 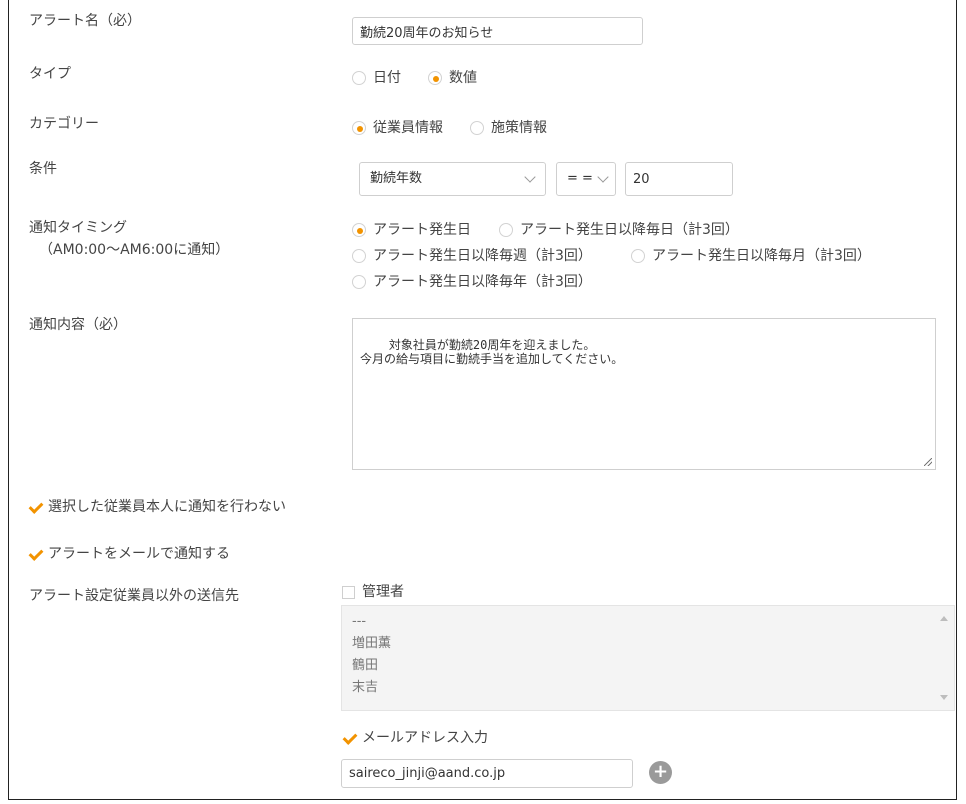 What do you see at coordinates (134, 596) in the screenshot?
I see `recipients-label: アラート設定従業員以外の送信先` at bounding box center [134, 596].